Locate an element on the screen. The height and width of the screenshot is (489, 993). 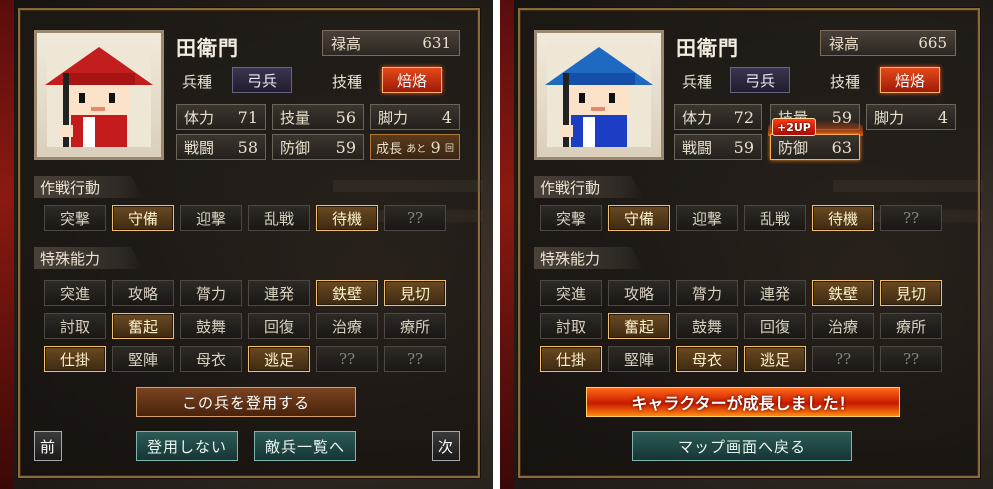
enemy-list-button: 敵兵一覧へ is located at coordinates (305, 446).